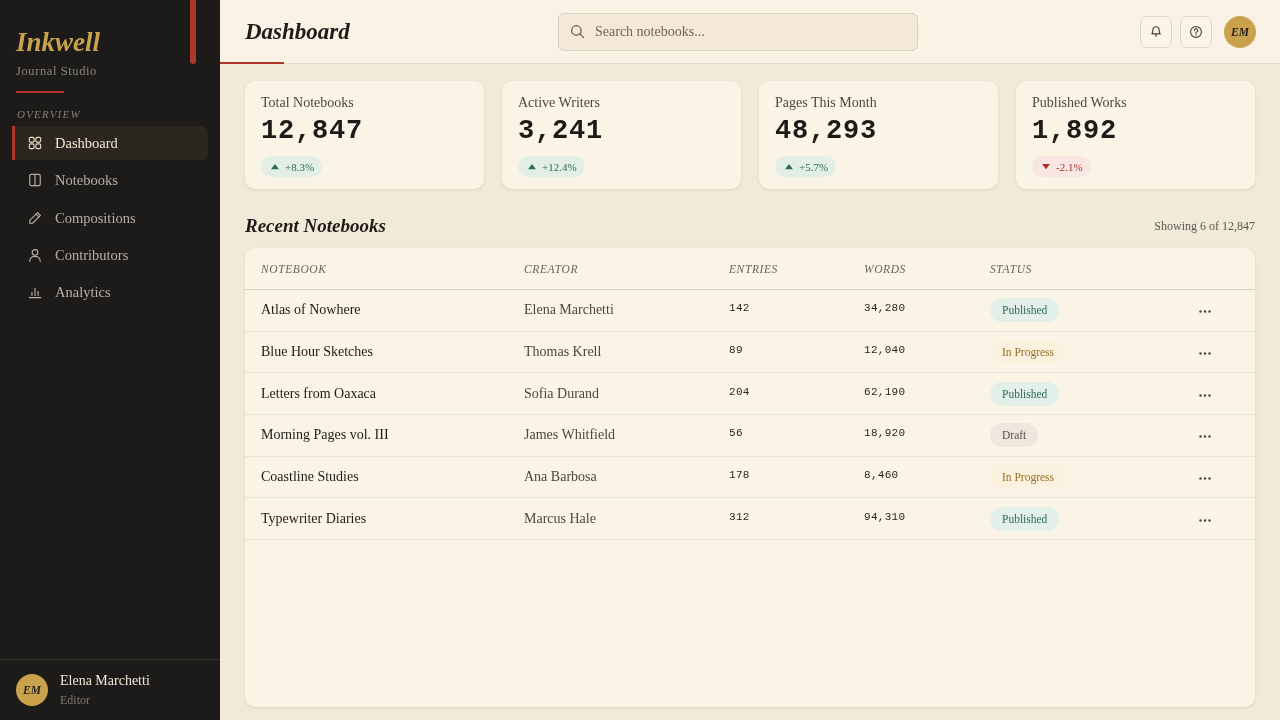 The height and width of the screenshot is (720, 1280). I want to click on column-header: CREATOR, so click(551, 268).